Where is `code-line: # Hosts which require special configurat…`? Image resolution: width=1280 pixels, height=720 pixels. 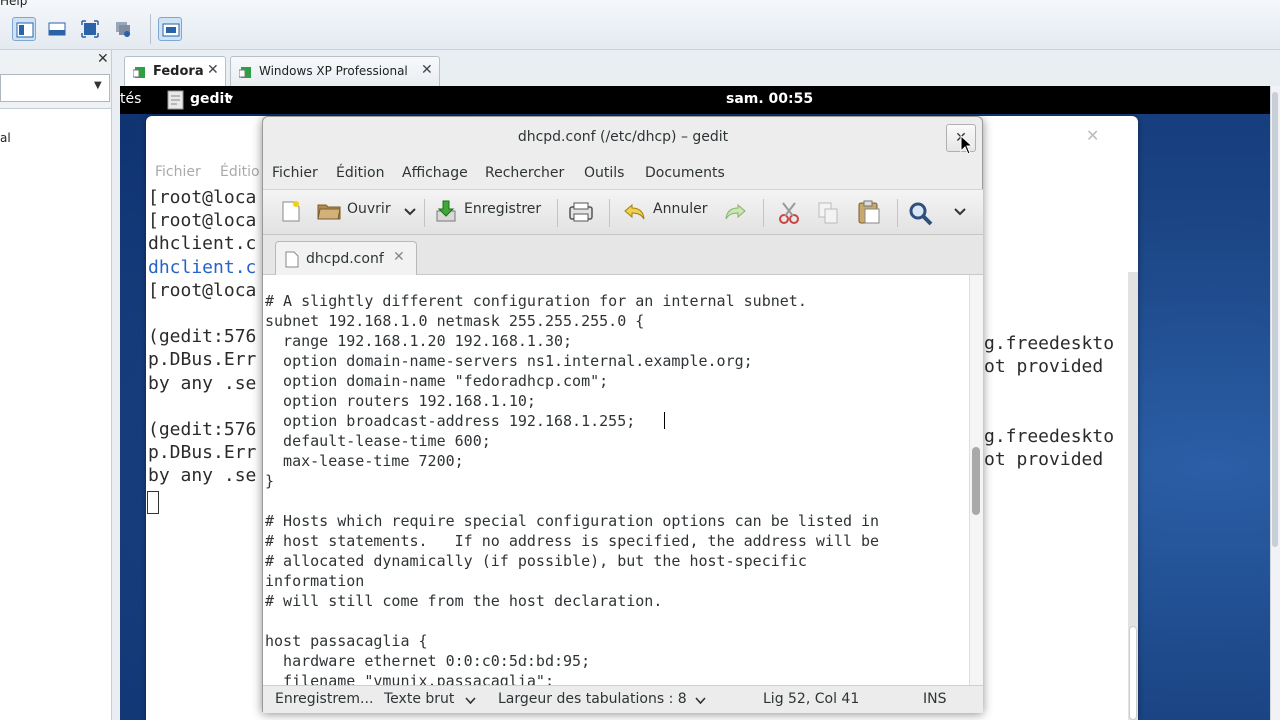 code-line: # Hosts which require special configurat… is located at coordinates (572, 521).